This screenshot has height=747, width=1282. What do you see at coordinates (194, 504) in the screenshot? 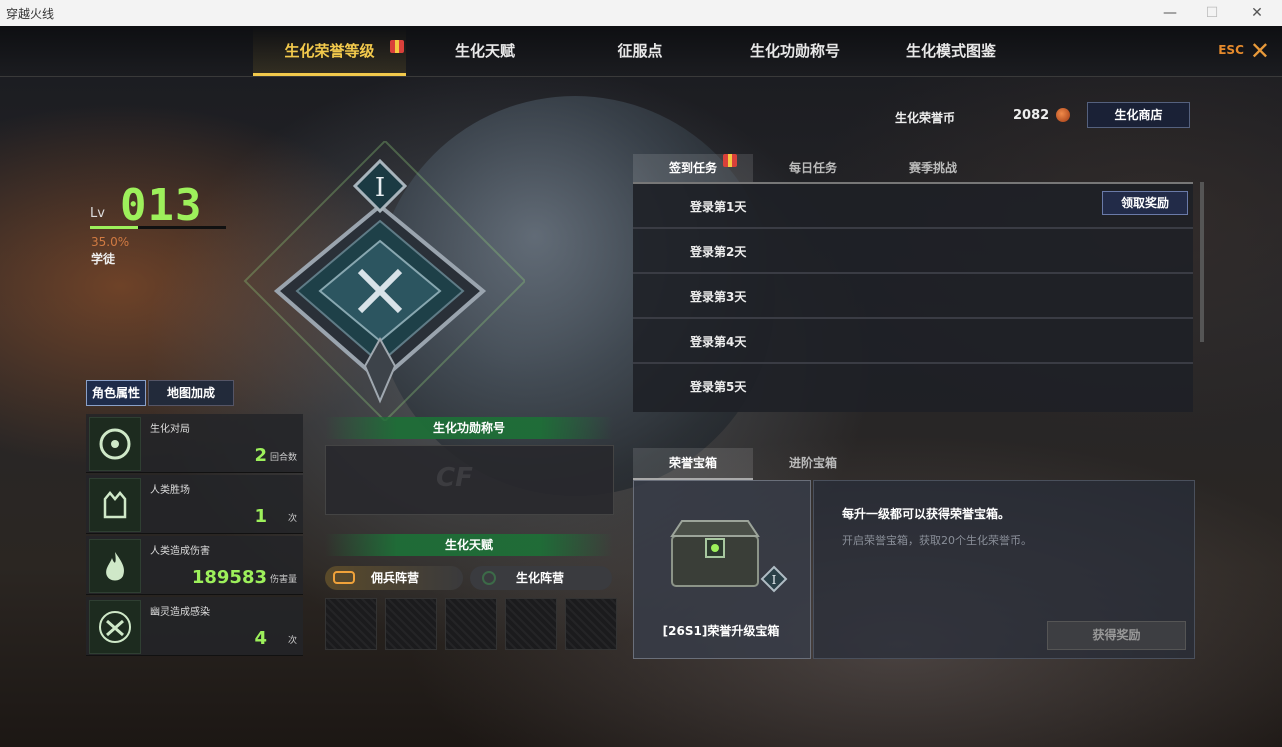
I see `stat-row: 人类胜场 1 次` at bounding box center [194, 504].